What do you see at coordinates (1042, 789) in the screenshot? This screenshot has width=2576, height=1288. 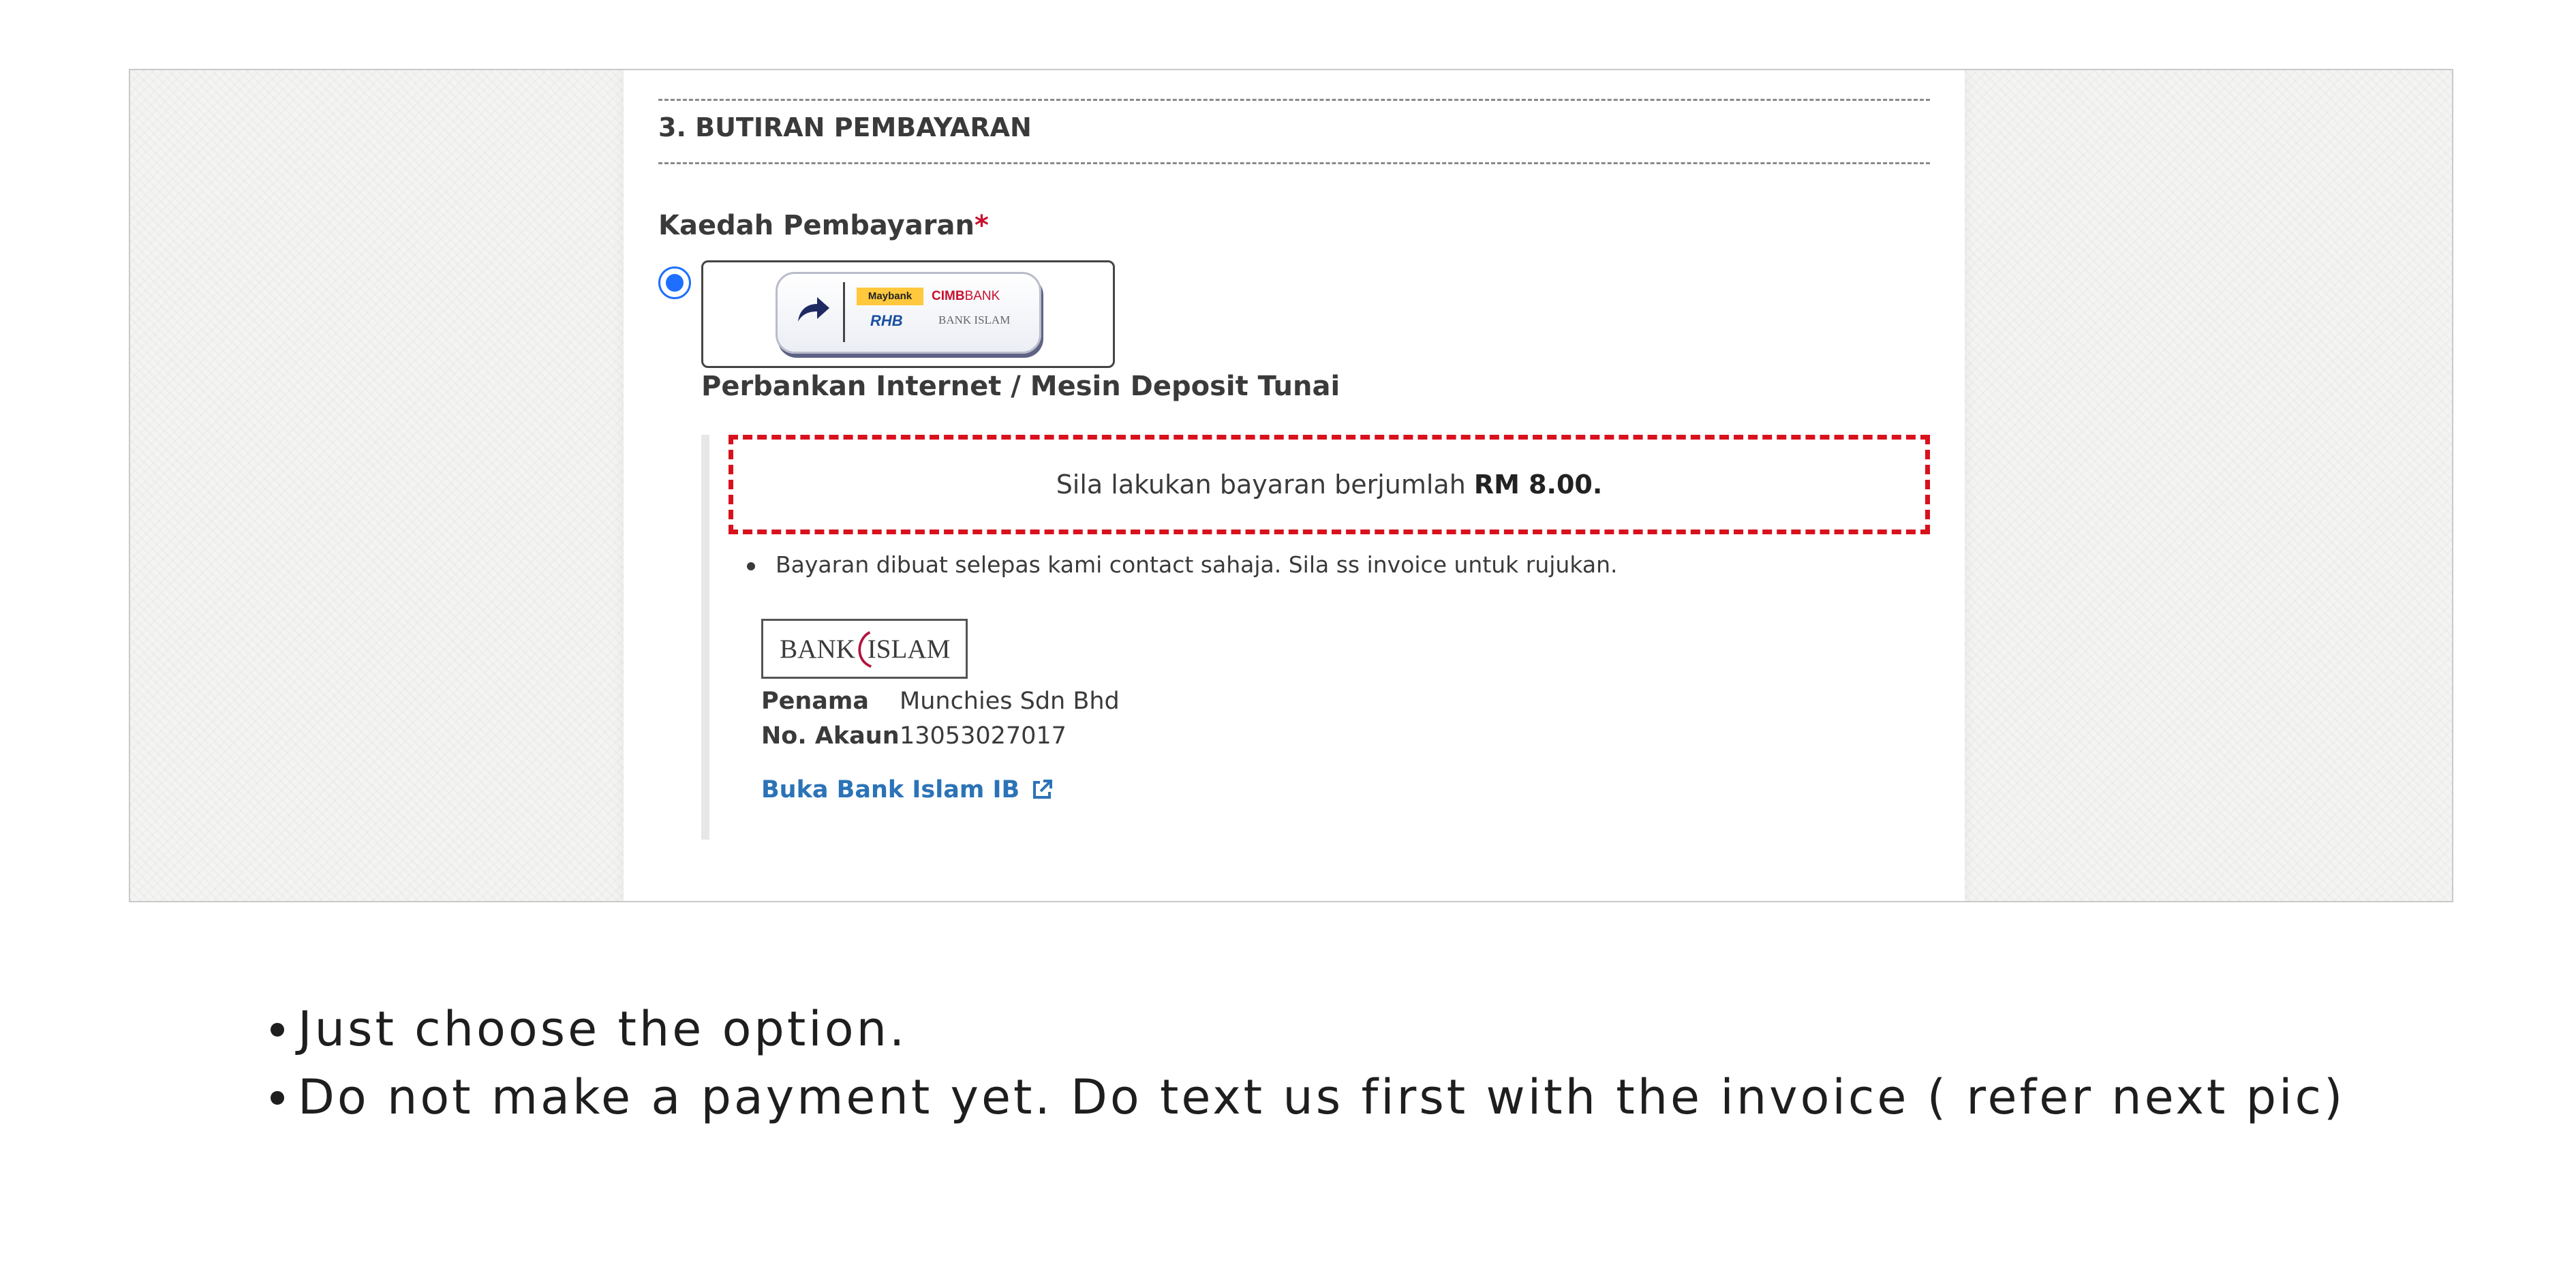 I see `external-link-icon` at bounding box center [1042, 789].